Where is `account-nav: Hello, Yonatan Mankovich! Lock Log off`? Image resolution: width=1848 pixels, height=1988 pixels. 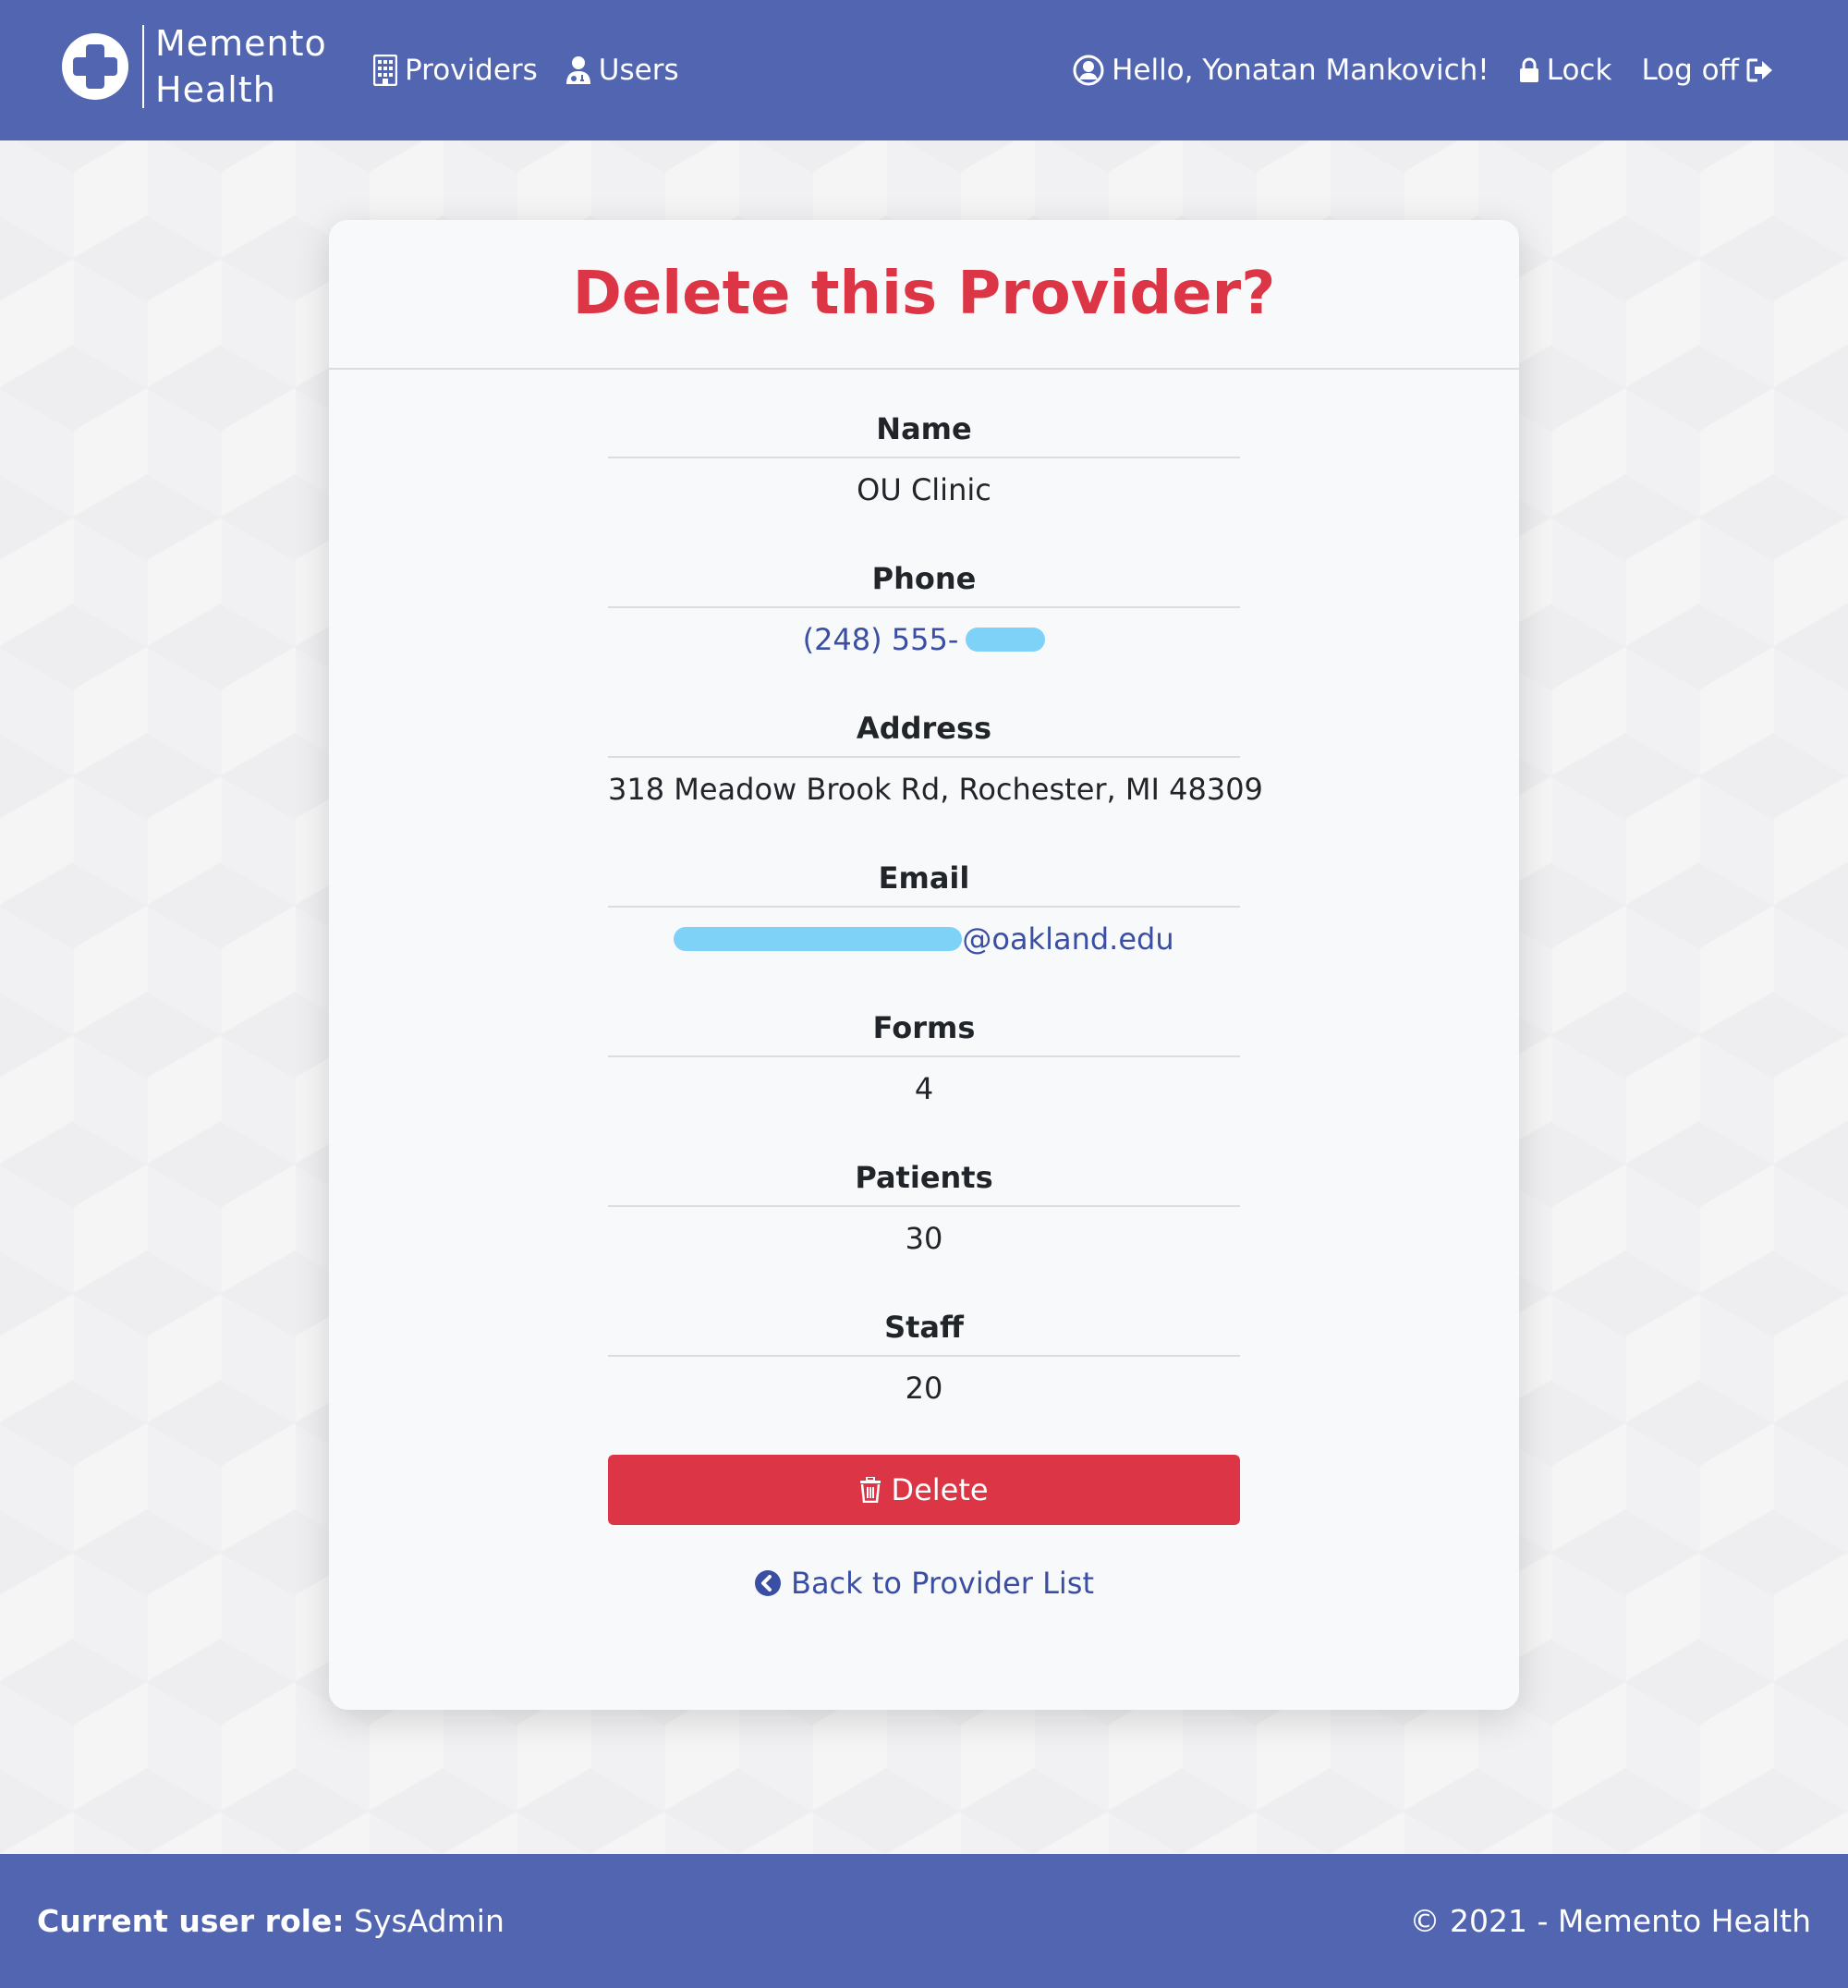 account-nav: Hello, Yonatan Mankovich! Lock Log off is located at coordinates (1424, 70).